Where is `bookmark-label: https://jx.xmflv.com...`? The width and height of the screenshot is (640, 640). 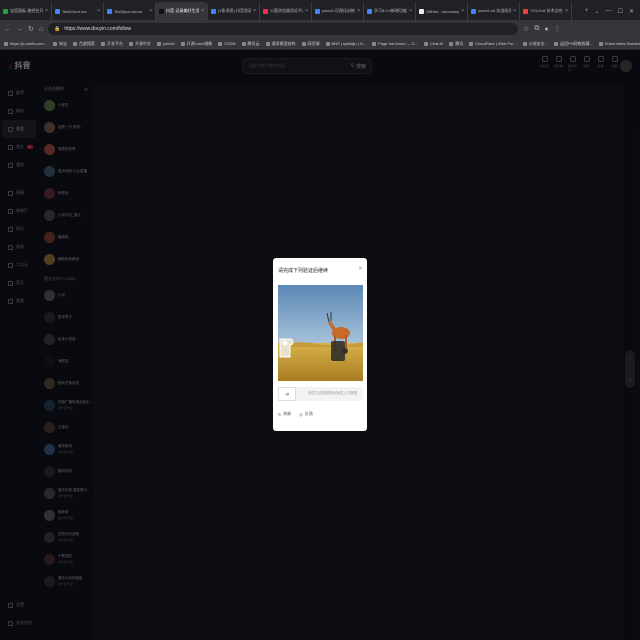
bookmark-label: https://jx.xmflv.com... is located at coordinates (29, 43).